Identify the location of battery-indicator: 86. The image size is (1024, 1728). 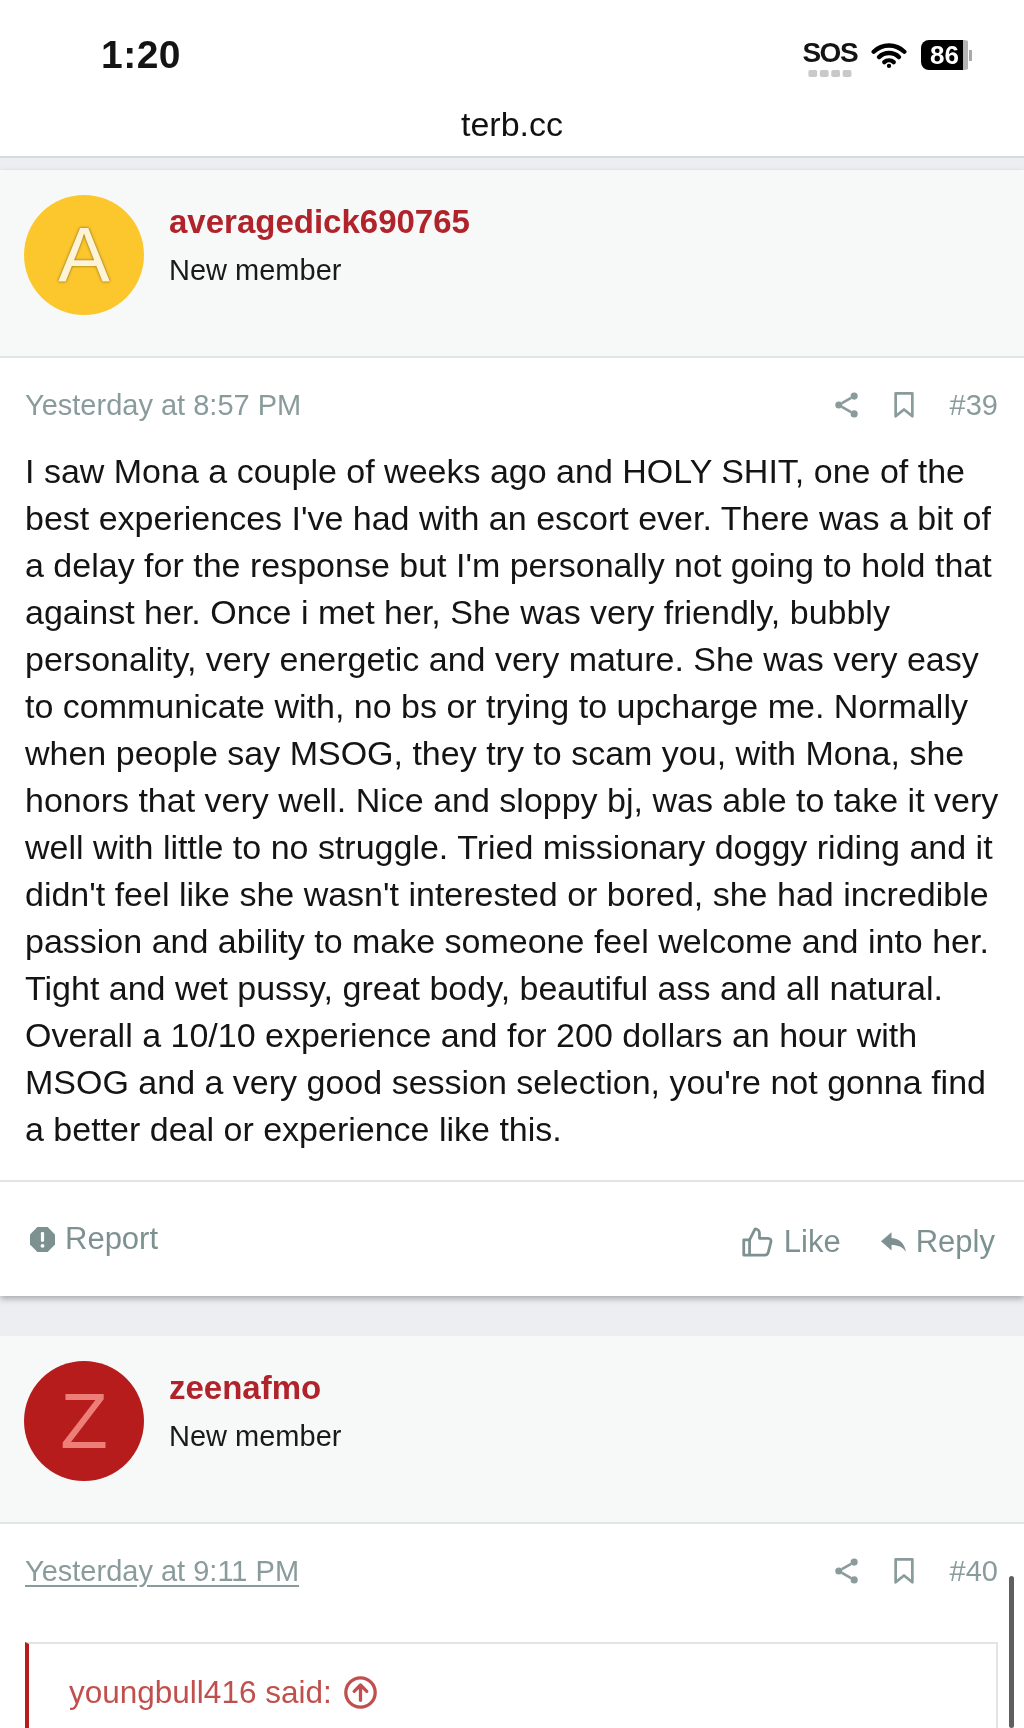
(946, 55).